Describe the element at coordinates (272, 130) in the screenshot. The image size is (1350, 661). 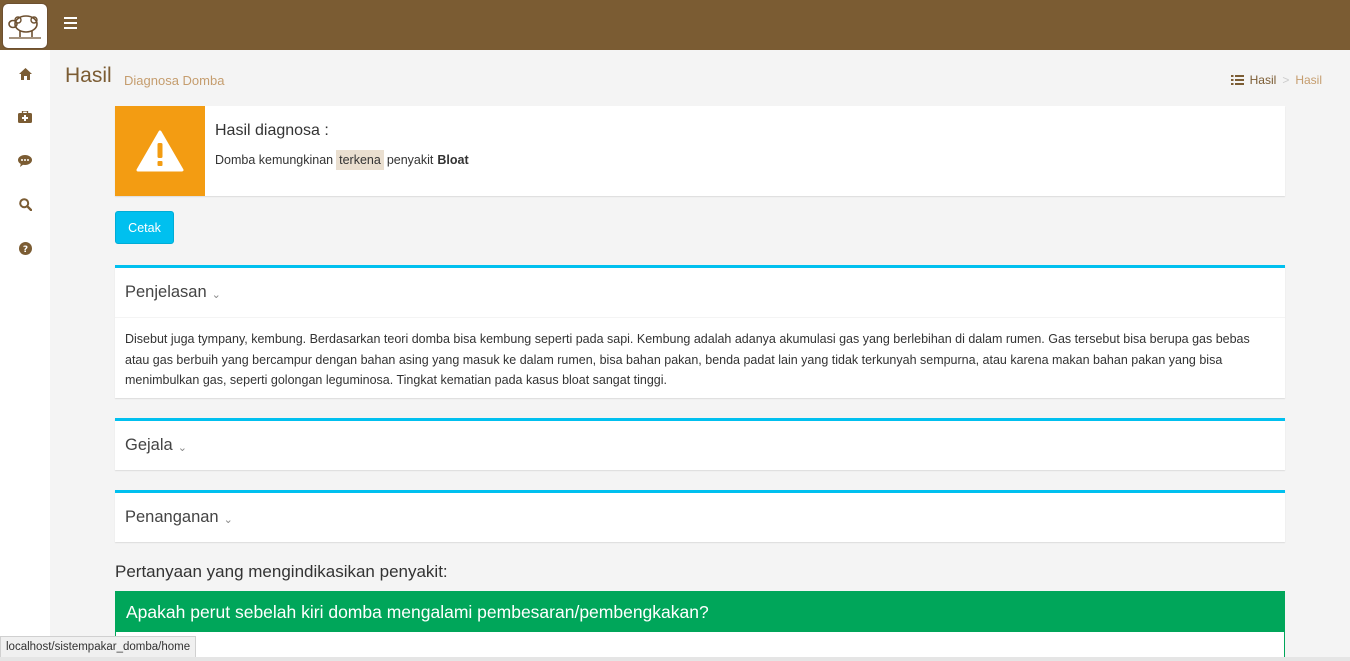
I see `result-title: Hasil diagnosa :` at that location.